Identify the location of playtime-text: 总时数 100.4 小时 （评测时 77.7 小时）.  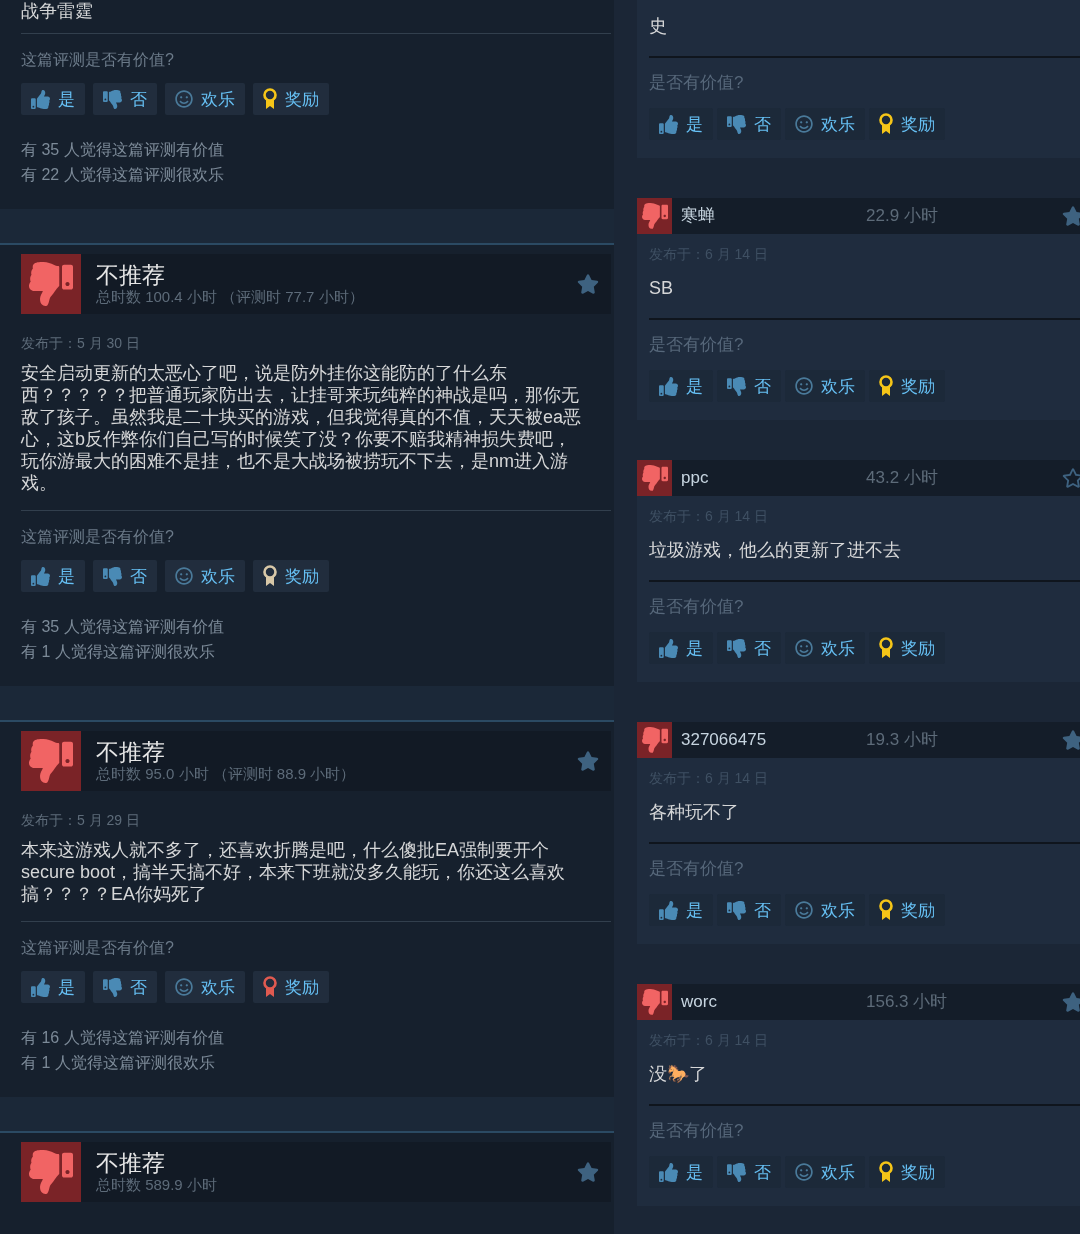
(230, 297).